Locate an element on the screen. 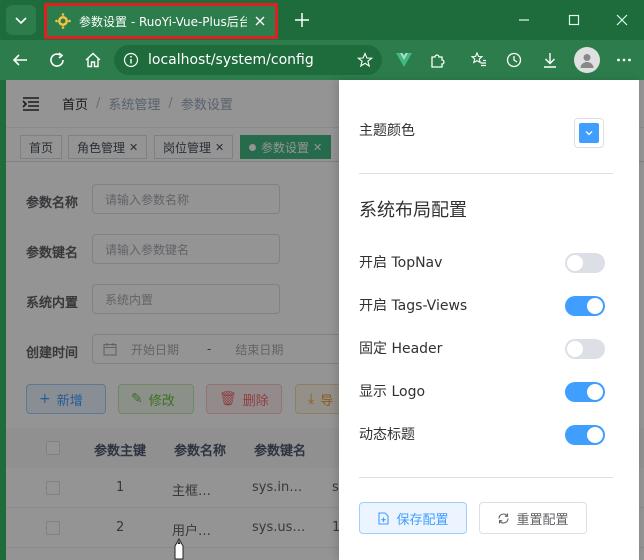 This screenshot has width=644, height=560. reset-config-button: 重置配置 is located at coordinates (533, 518).